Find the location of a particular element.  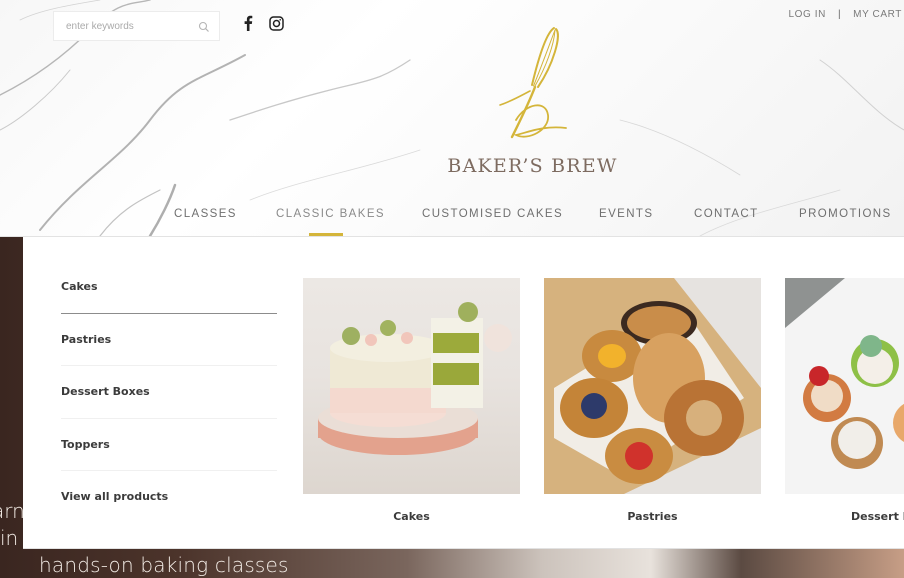

nav-contact: CONTACT is located at coordinates (726, 214).